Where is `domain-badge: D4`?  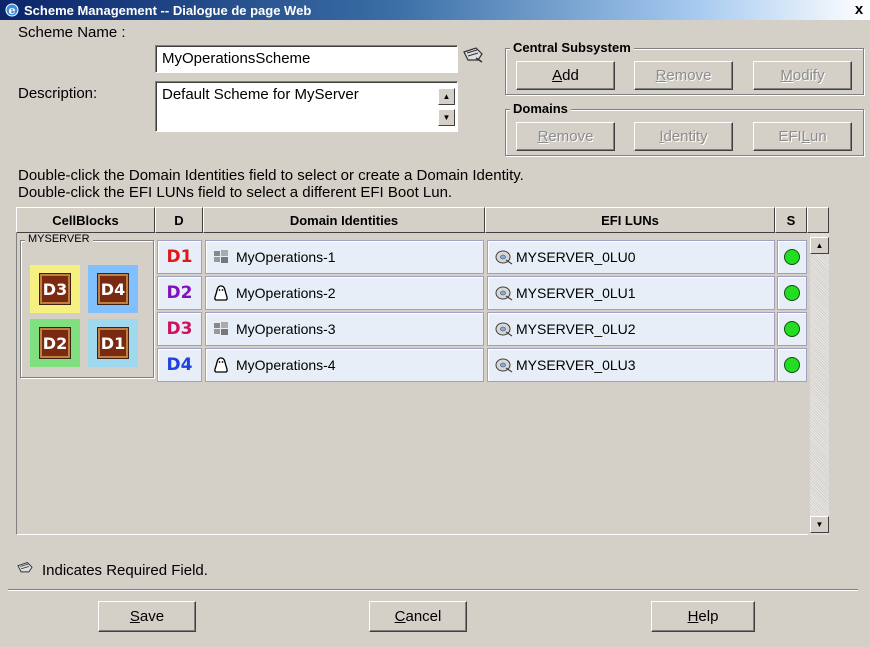 domain-badge: D4 is located at coordinates (179, 365).